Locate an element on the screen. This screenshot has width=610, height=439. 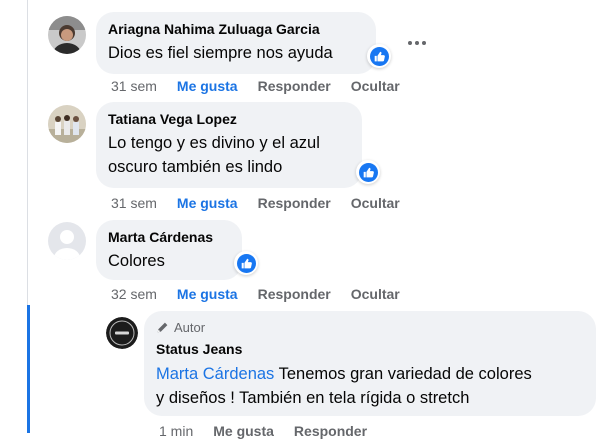
reply-text-rest: Tenemos gran variedad de colores is located at coordinates (403, 374).